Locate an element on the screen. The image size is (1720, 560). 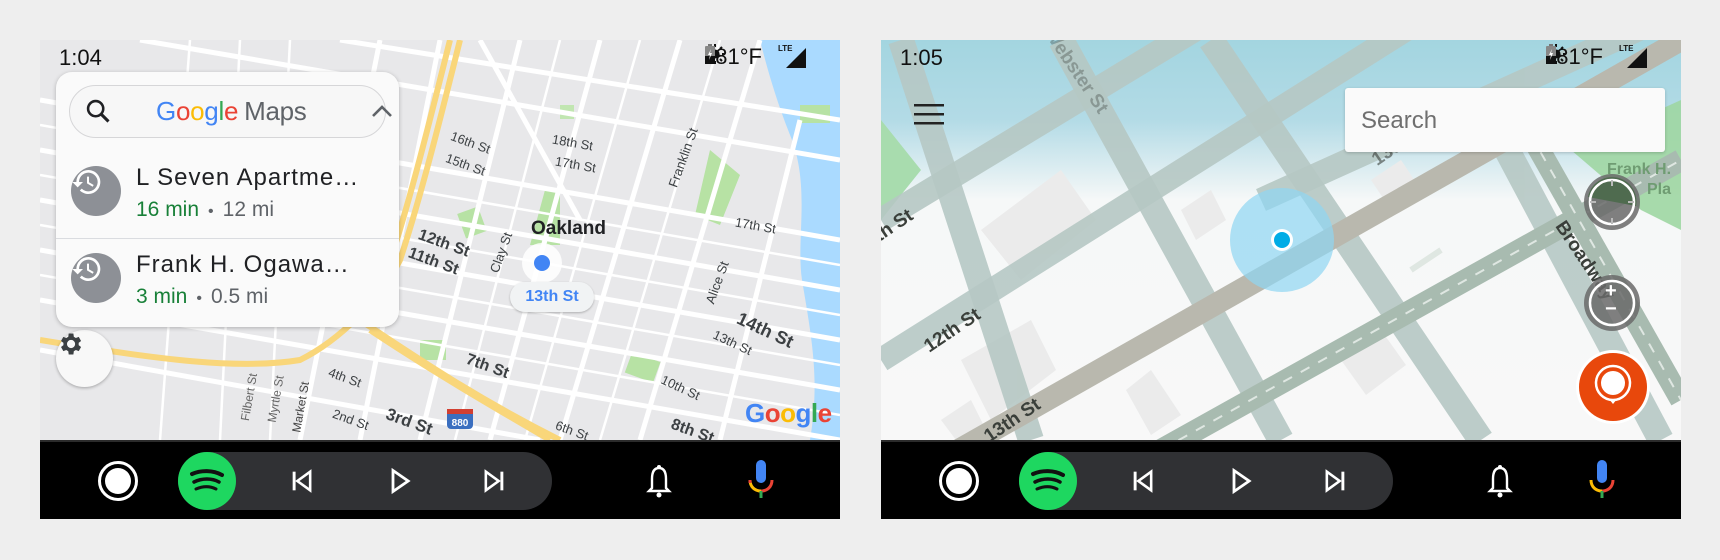
current-street-pill: 13th St is located at coordinates (552, 297).